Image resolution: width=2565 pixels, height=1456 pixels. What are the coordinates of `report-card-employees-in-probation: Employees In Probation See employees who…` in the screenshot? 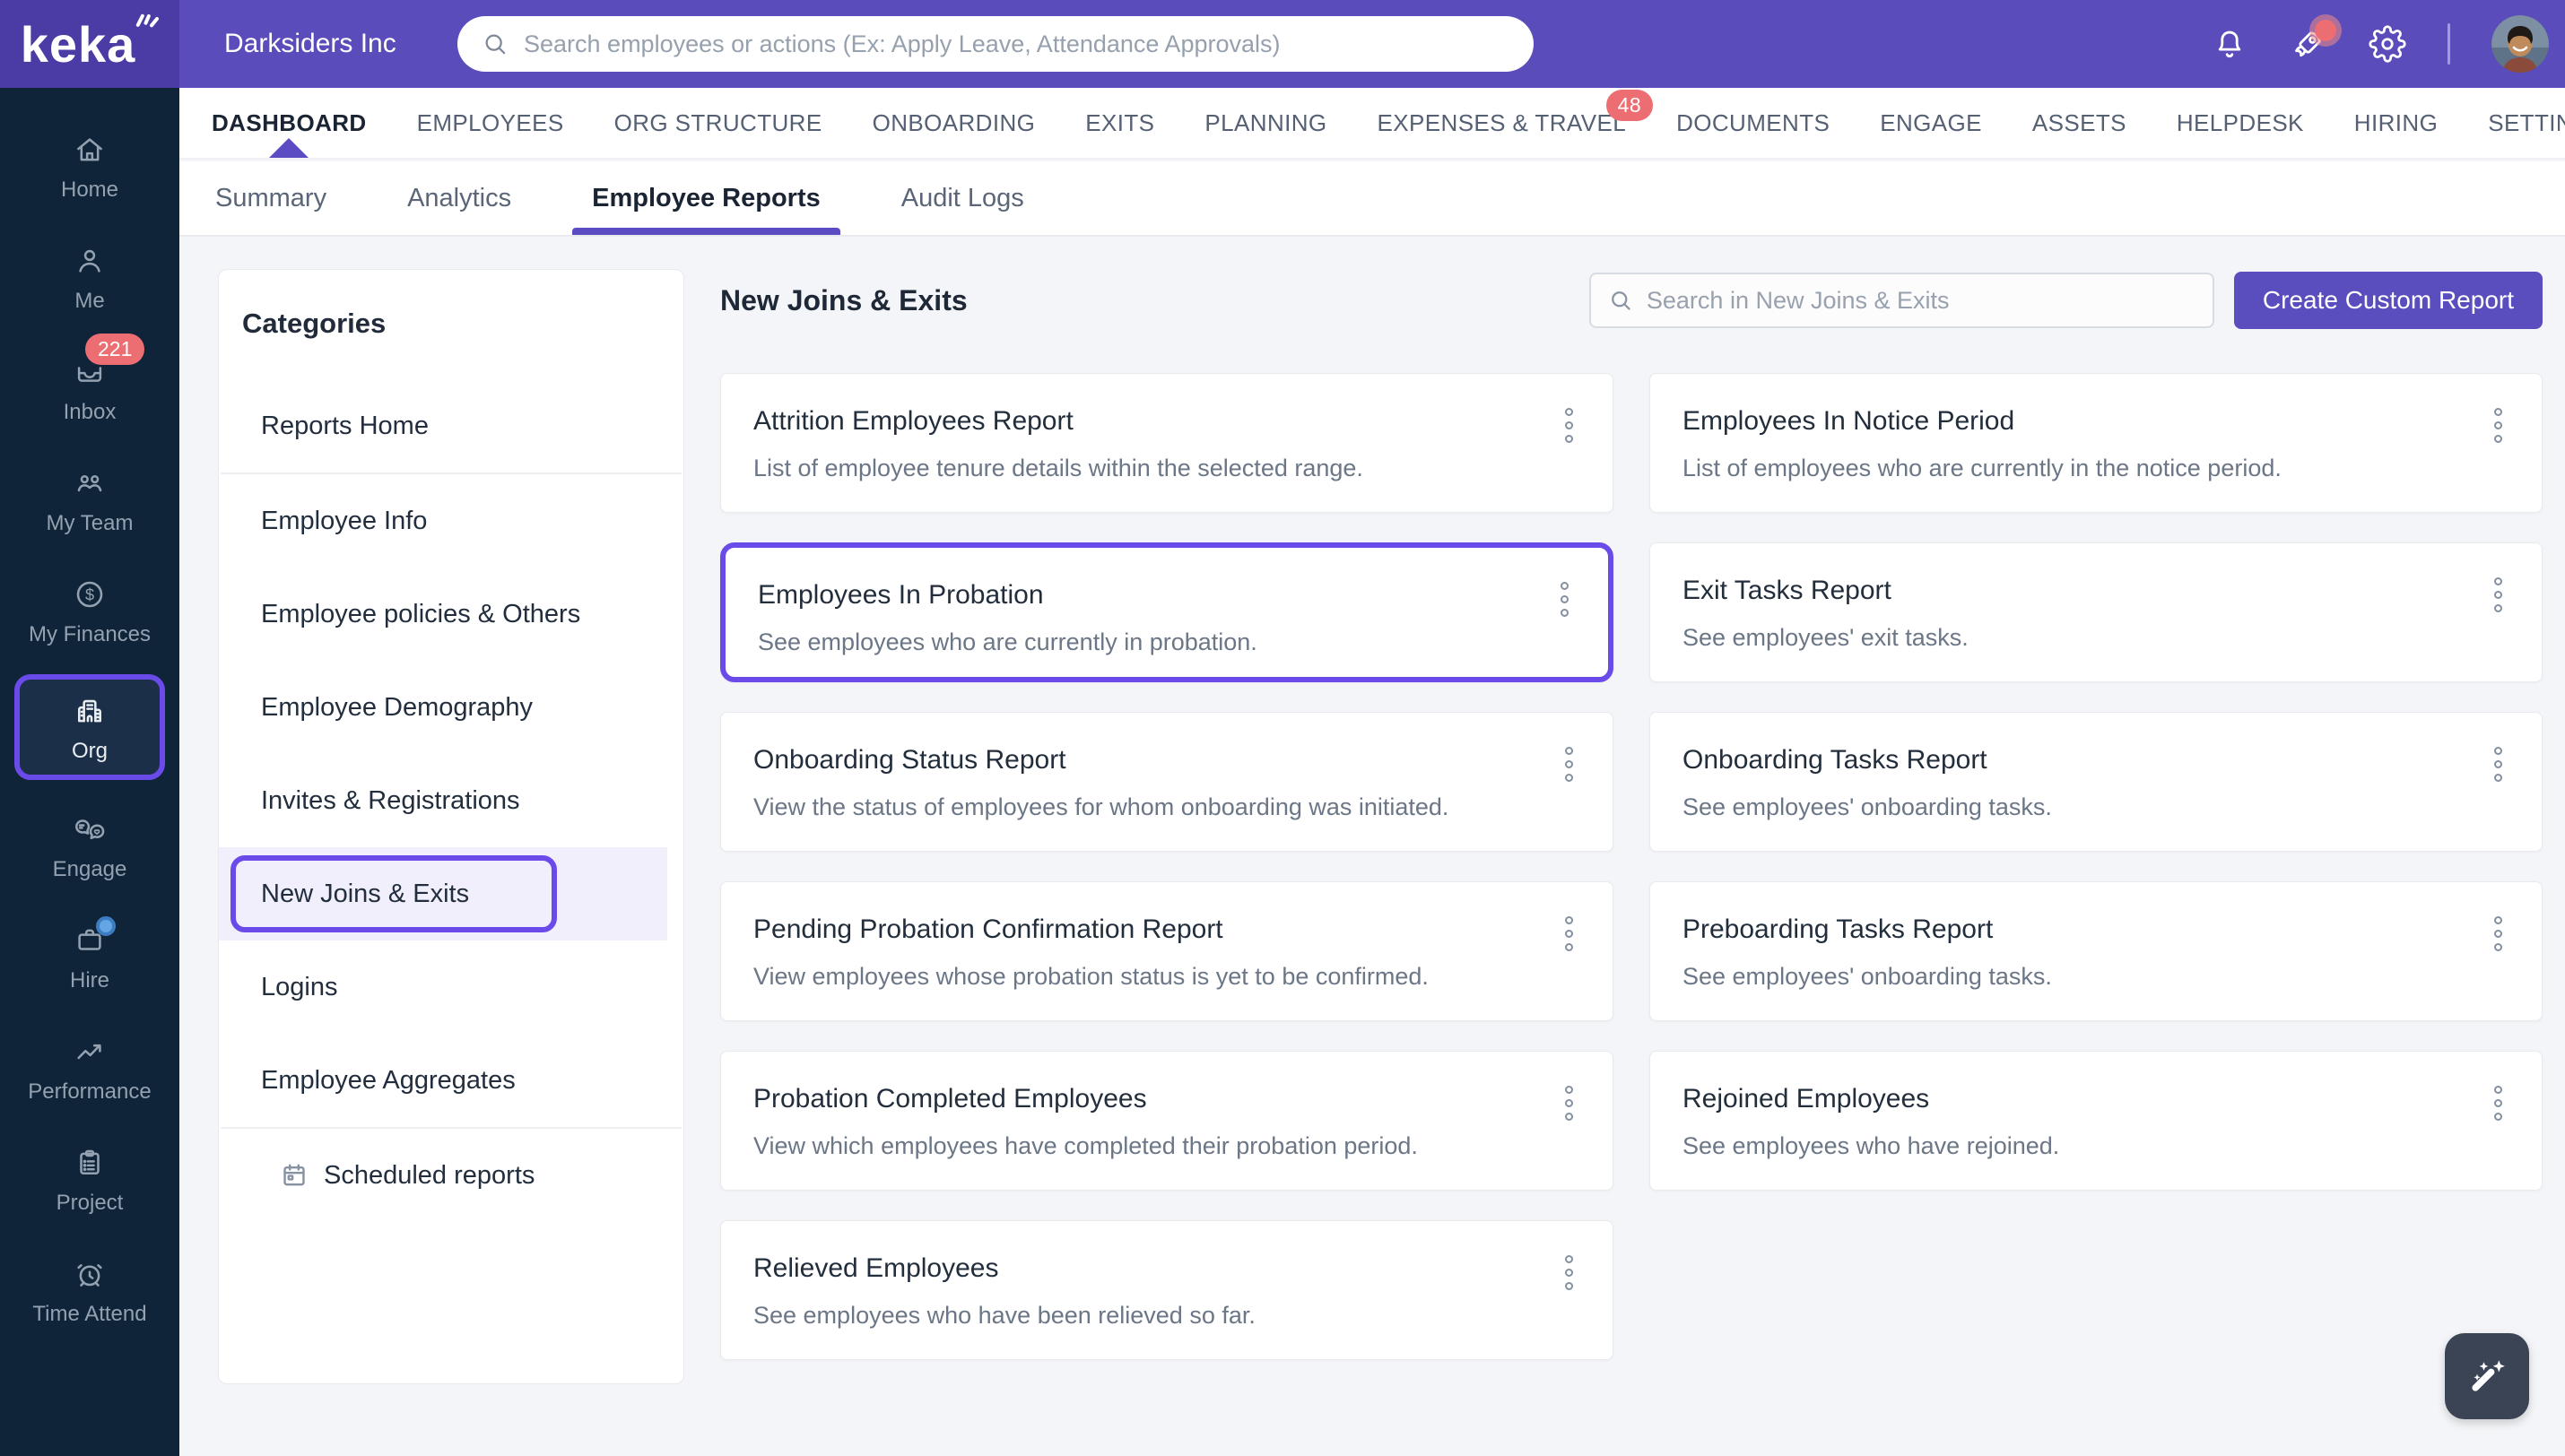 It's located at (1166, 612).